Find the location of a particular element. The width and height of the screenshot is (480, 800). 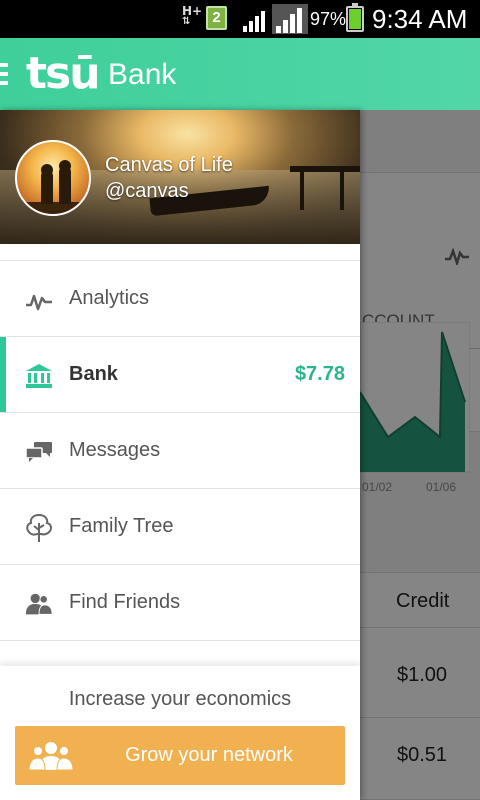

menu-item-label: Messages is located at coordinates (115, 450).